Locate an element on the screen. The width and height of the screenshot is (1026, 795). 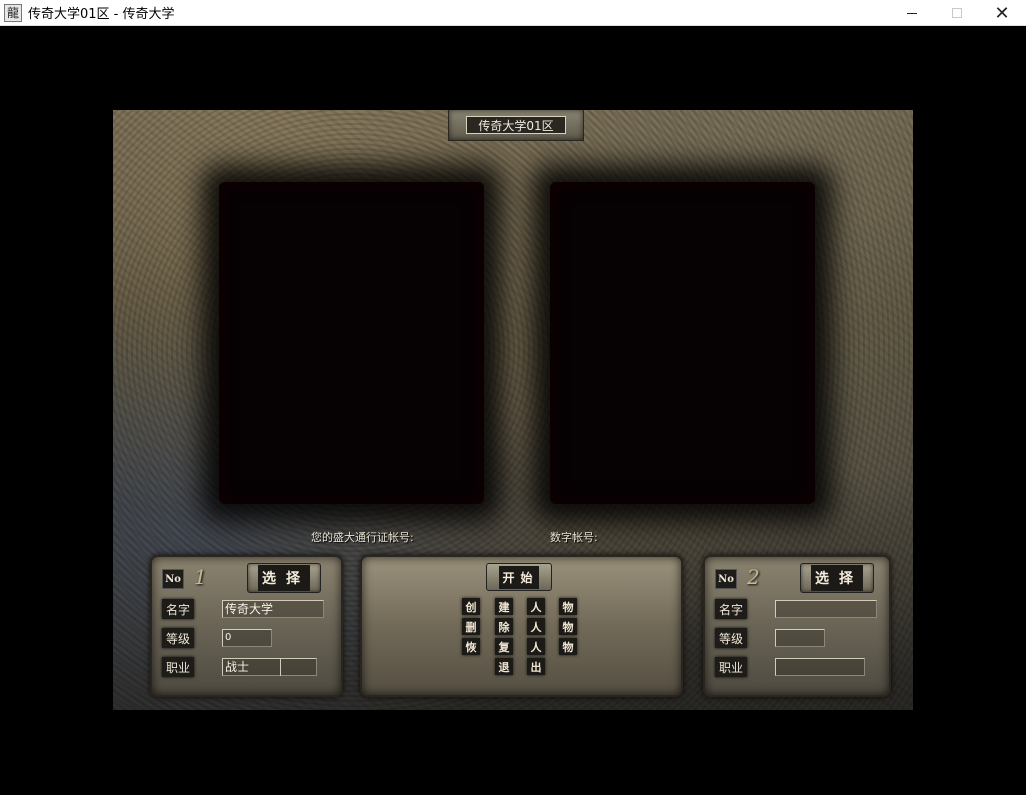
maximize-icon is located at coordinates (957, 13).